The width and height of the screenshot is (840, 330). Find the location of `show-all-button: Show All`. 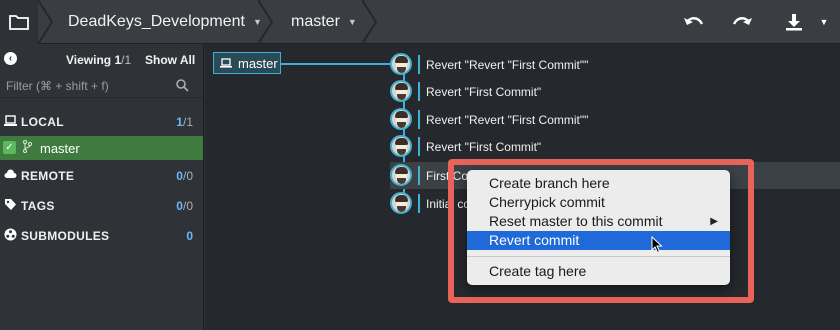

show-all-button: Show All is located at coordinates (170, 60).